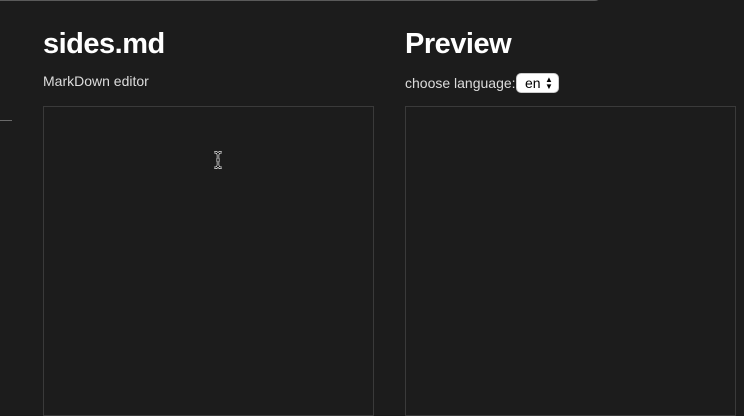  What do you see at coordinates (458, 44) in the screenshot?
I see `preview-title: Preview` at bounding box center [458, 44].